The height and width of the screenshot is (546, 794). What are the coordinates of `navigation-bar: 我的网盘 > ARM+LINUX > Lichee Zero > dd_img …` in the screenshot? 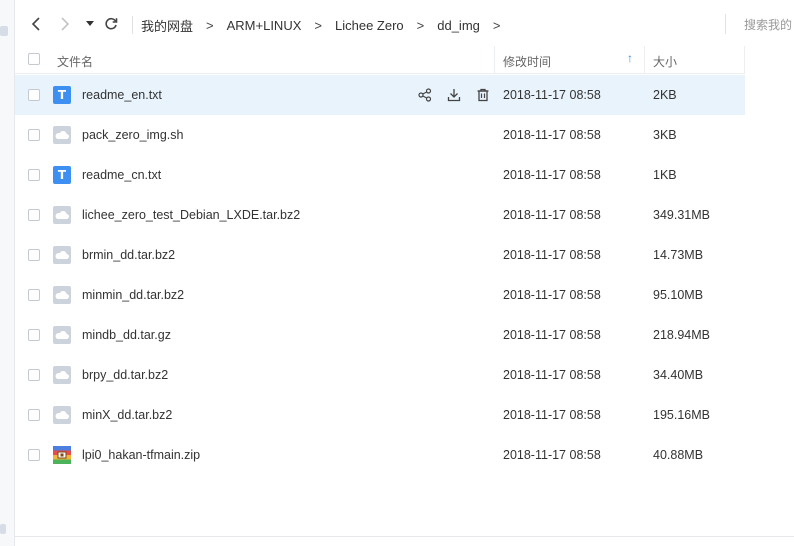 It's located at (404, 24).